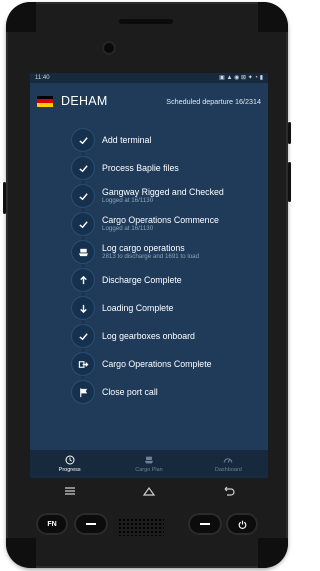 This screenshot has width=320, height=571. What do you see at coordinates (143, 248) in the screenshot?
I see `step-title: Log cargo operations` at bounding box center [143, 248].